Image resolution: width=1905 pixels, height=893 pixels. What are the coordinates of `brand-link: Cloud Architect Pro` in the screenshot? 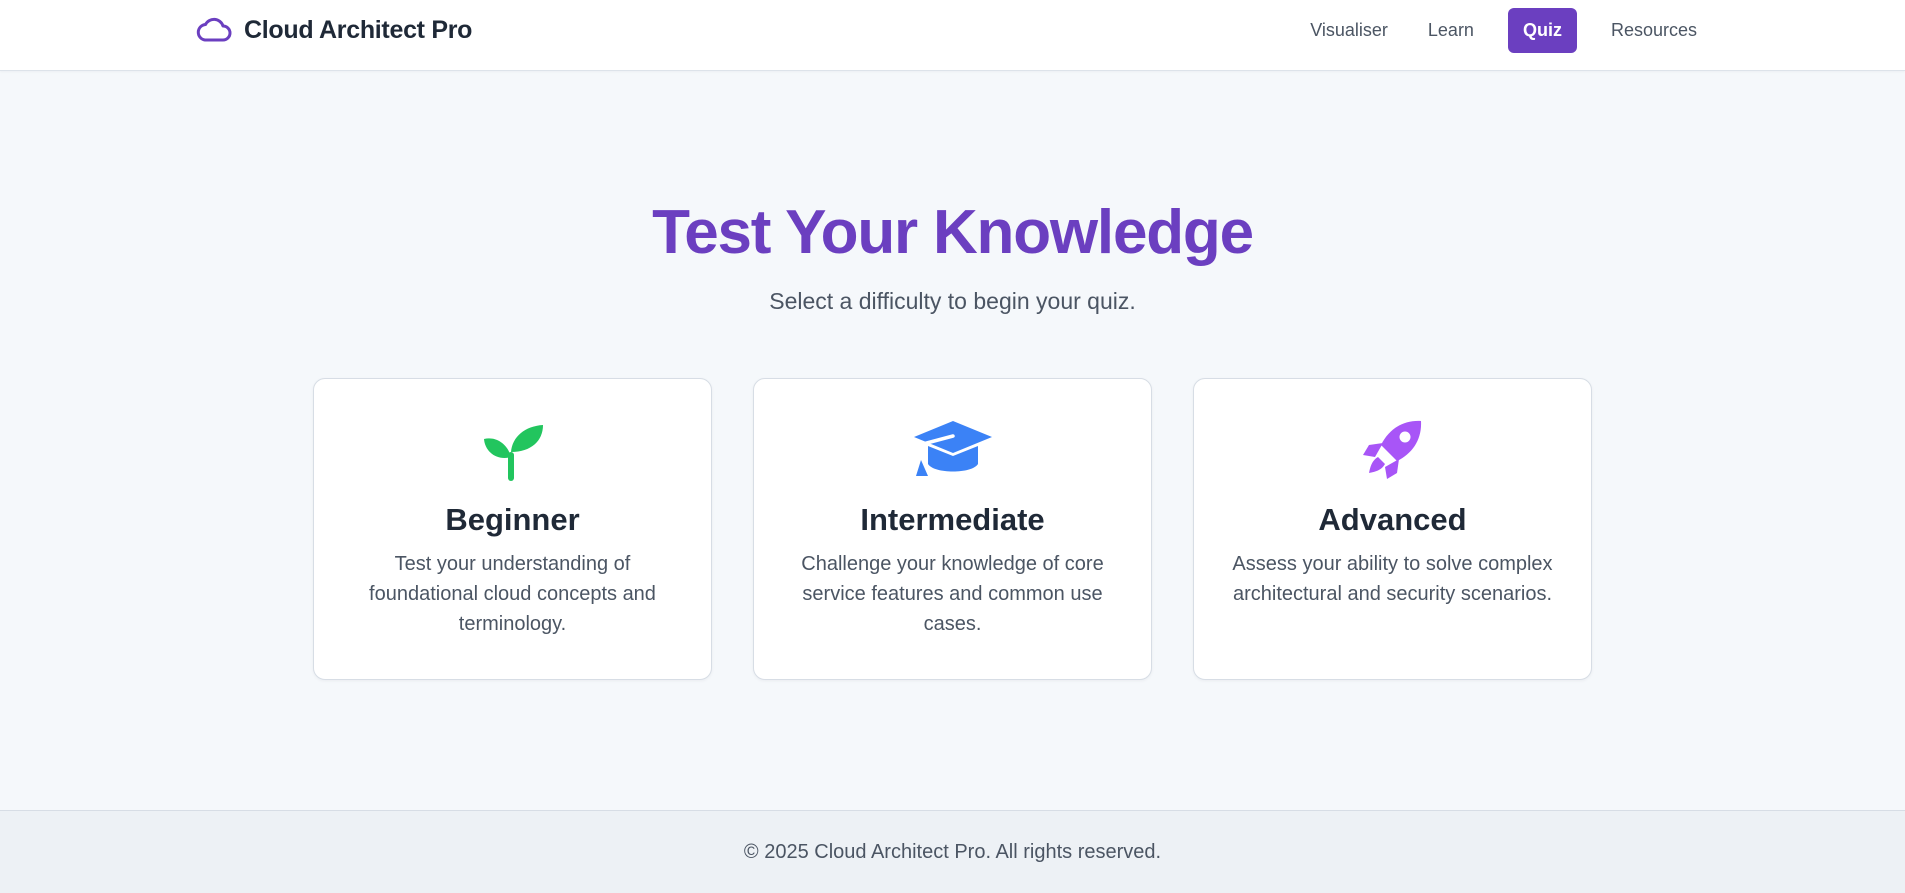 It's located at (333, 30).